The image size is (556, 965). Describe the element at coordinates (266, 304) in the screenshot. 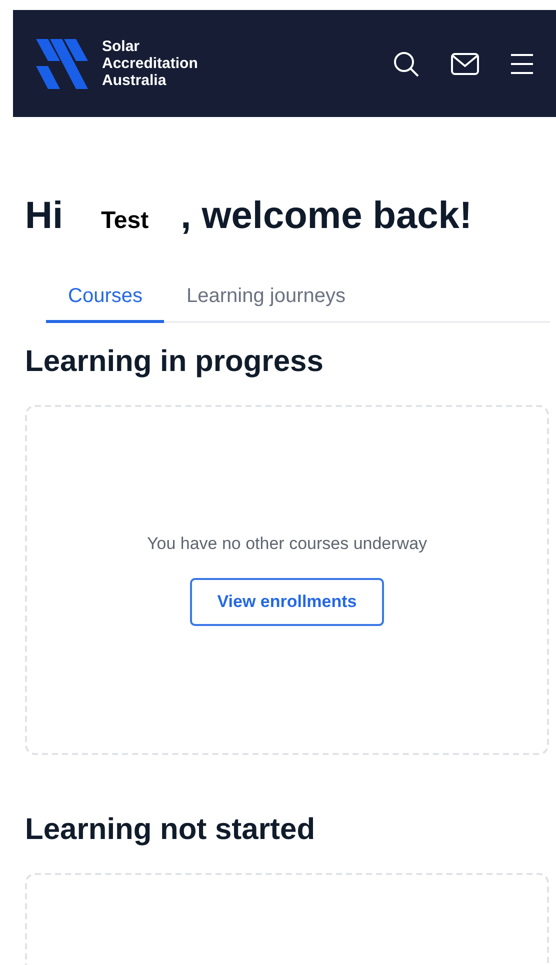

I see `tab: Learning journeys` at that location.